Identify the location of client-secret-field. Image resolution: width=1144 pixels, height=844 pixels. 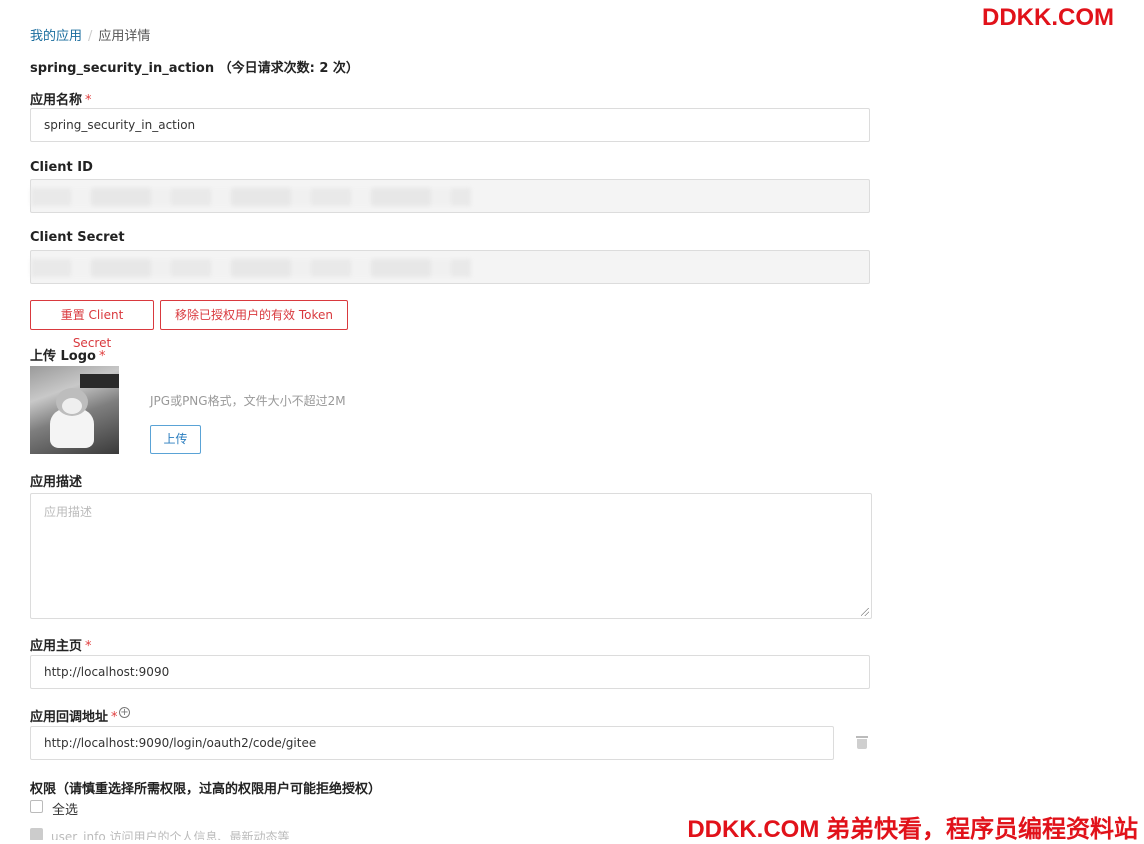
(450, 267).